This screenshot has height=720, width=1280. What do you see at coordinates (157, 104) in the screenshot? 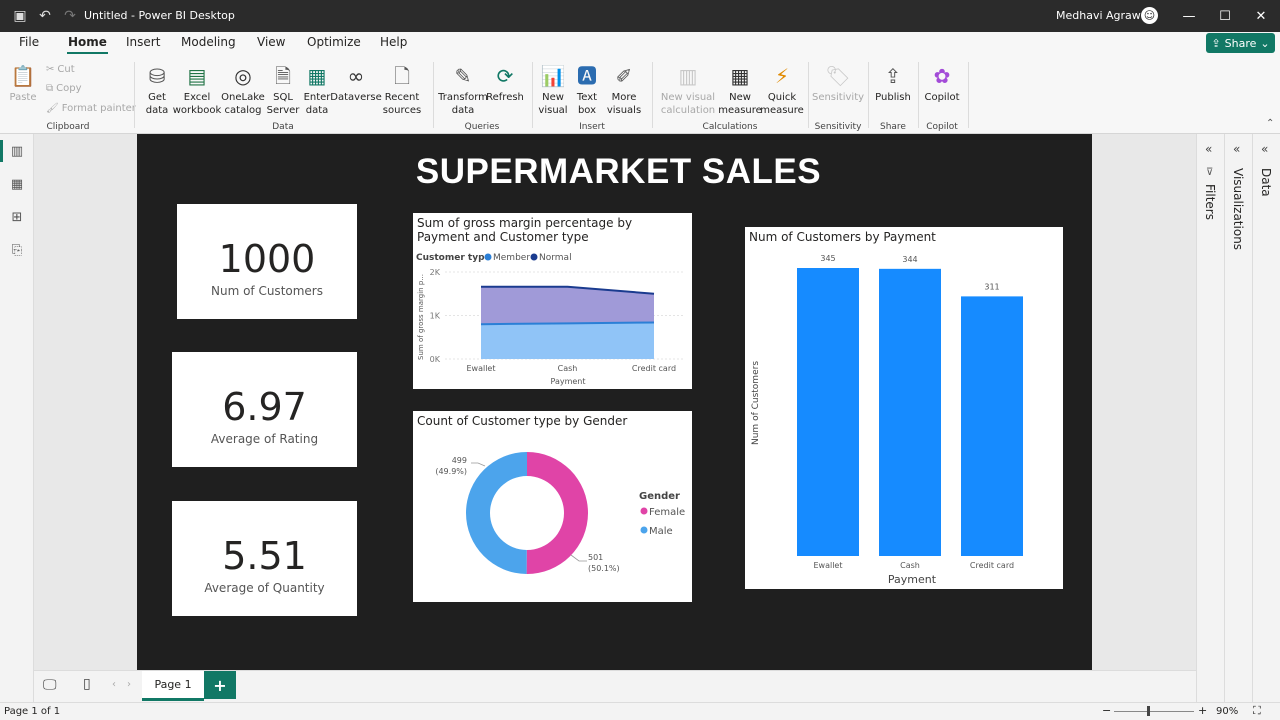
I see `get-data-label: Get data` at bounding box center [157, 104].